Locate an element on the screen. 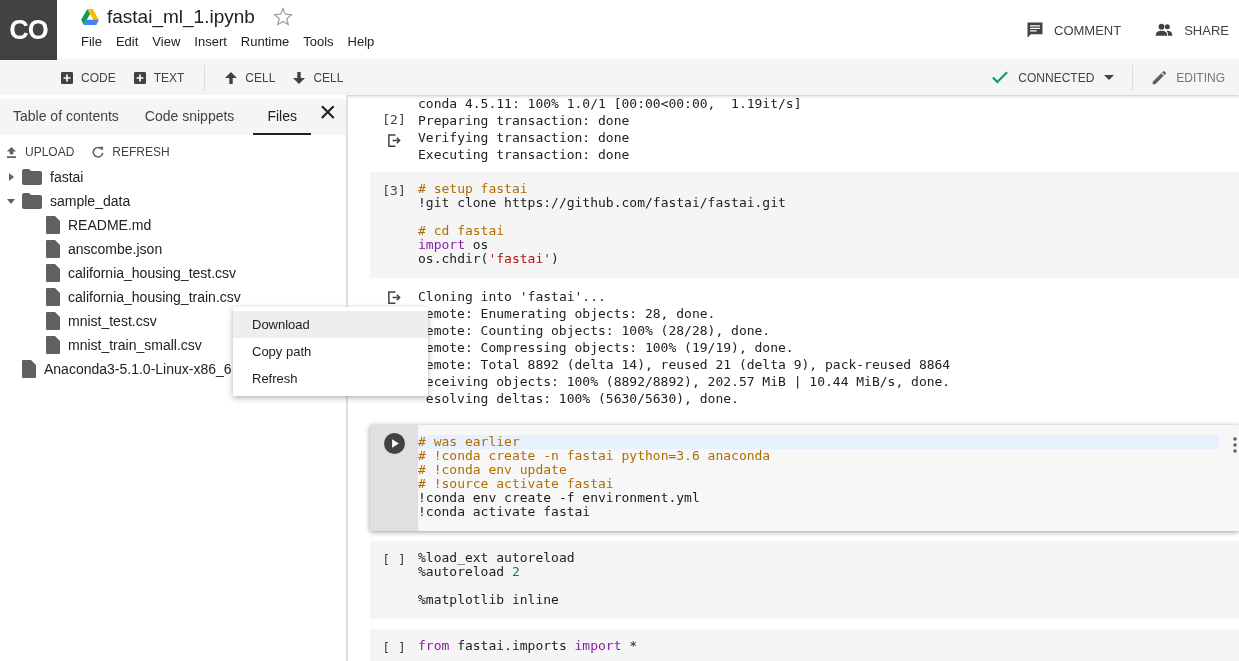 The image size is (1239, 661). add-cell-button: TEXT is located at coordinates (159, 77).